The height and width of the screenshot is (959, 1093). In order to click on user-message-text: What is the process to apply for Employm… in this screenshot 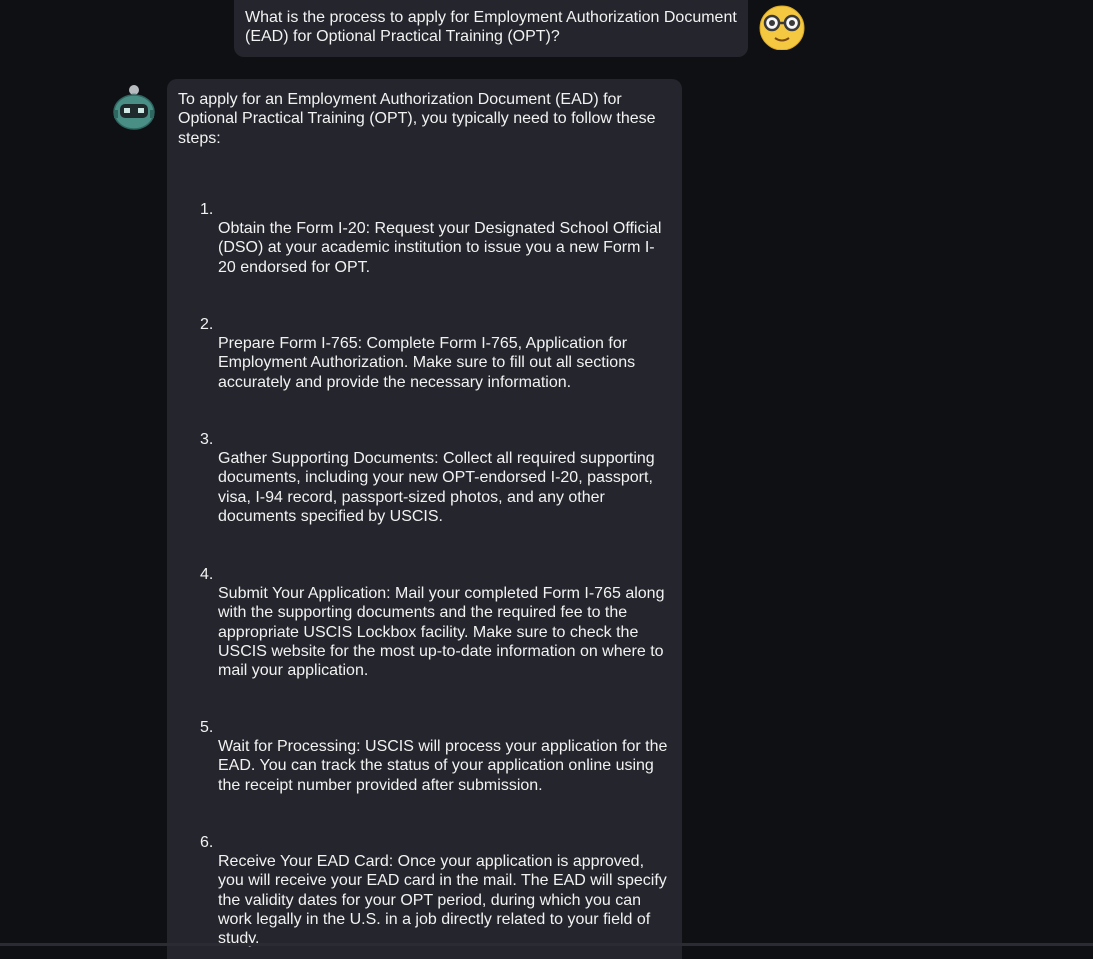, I will do `click(491, 27)`.